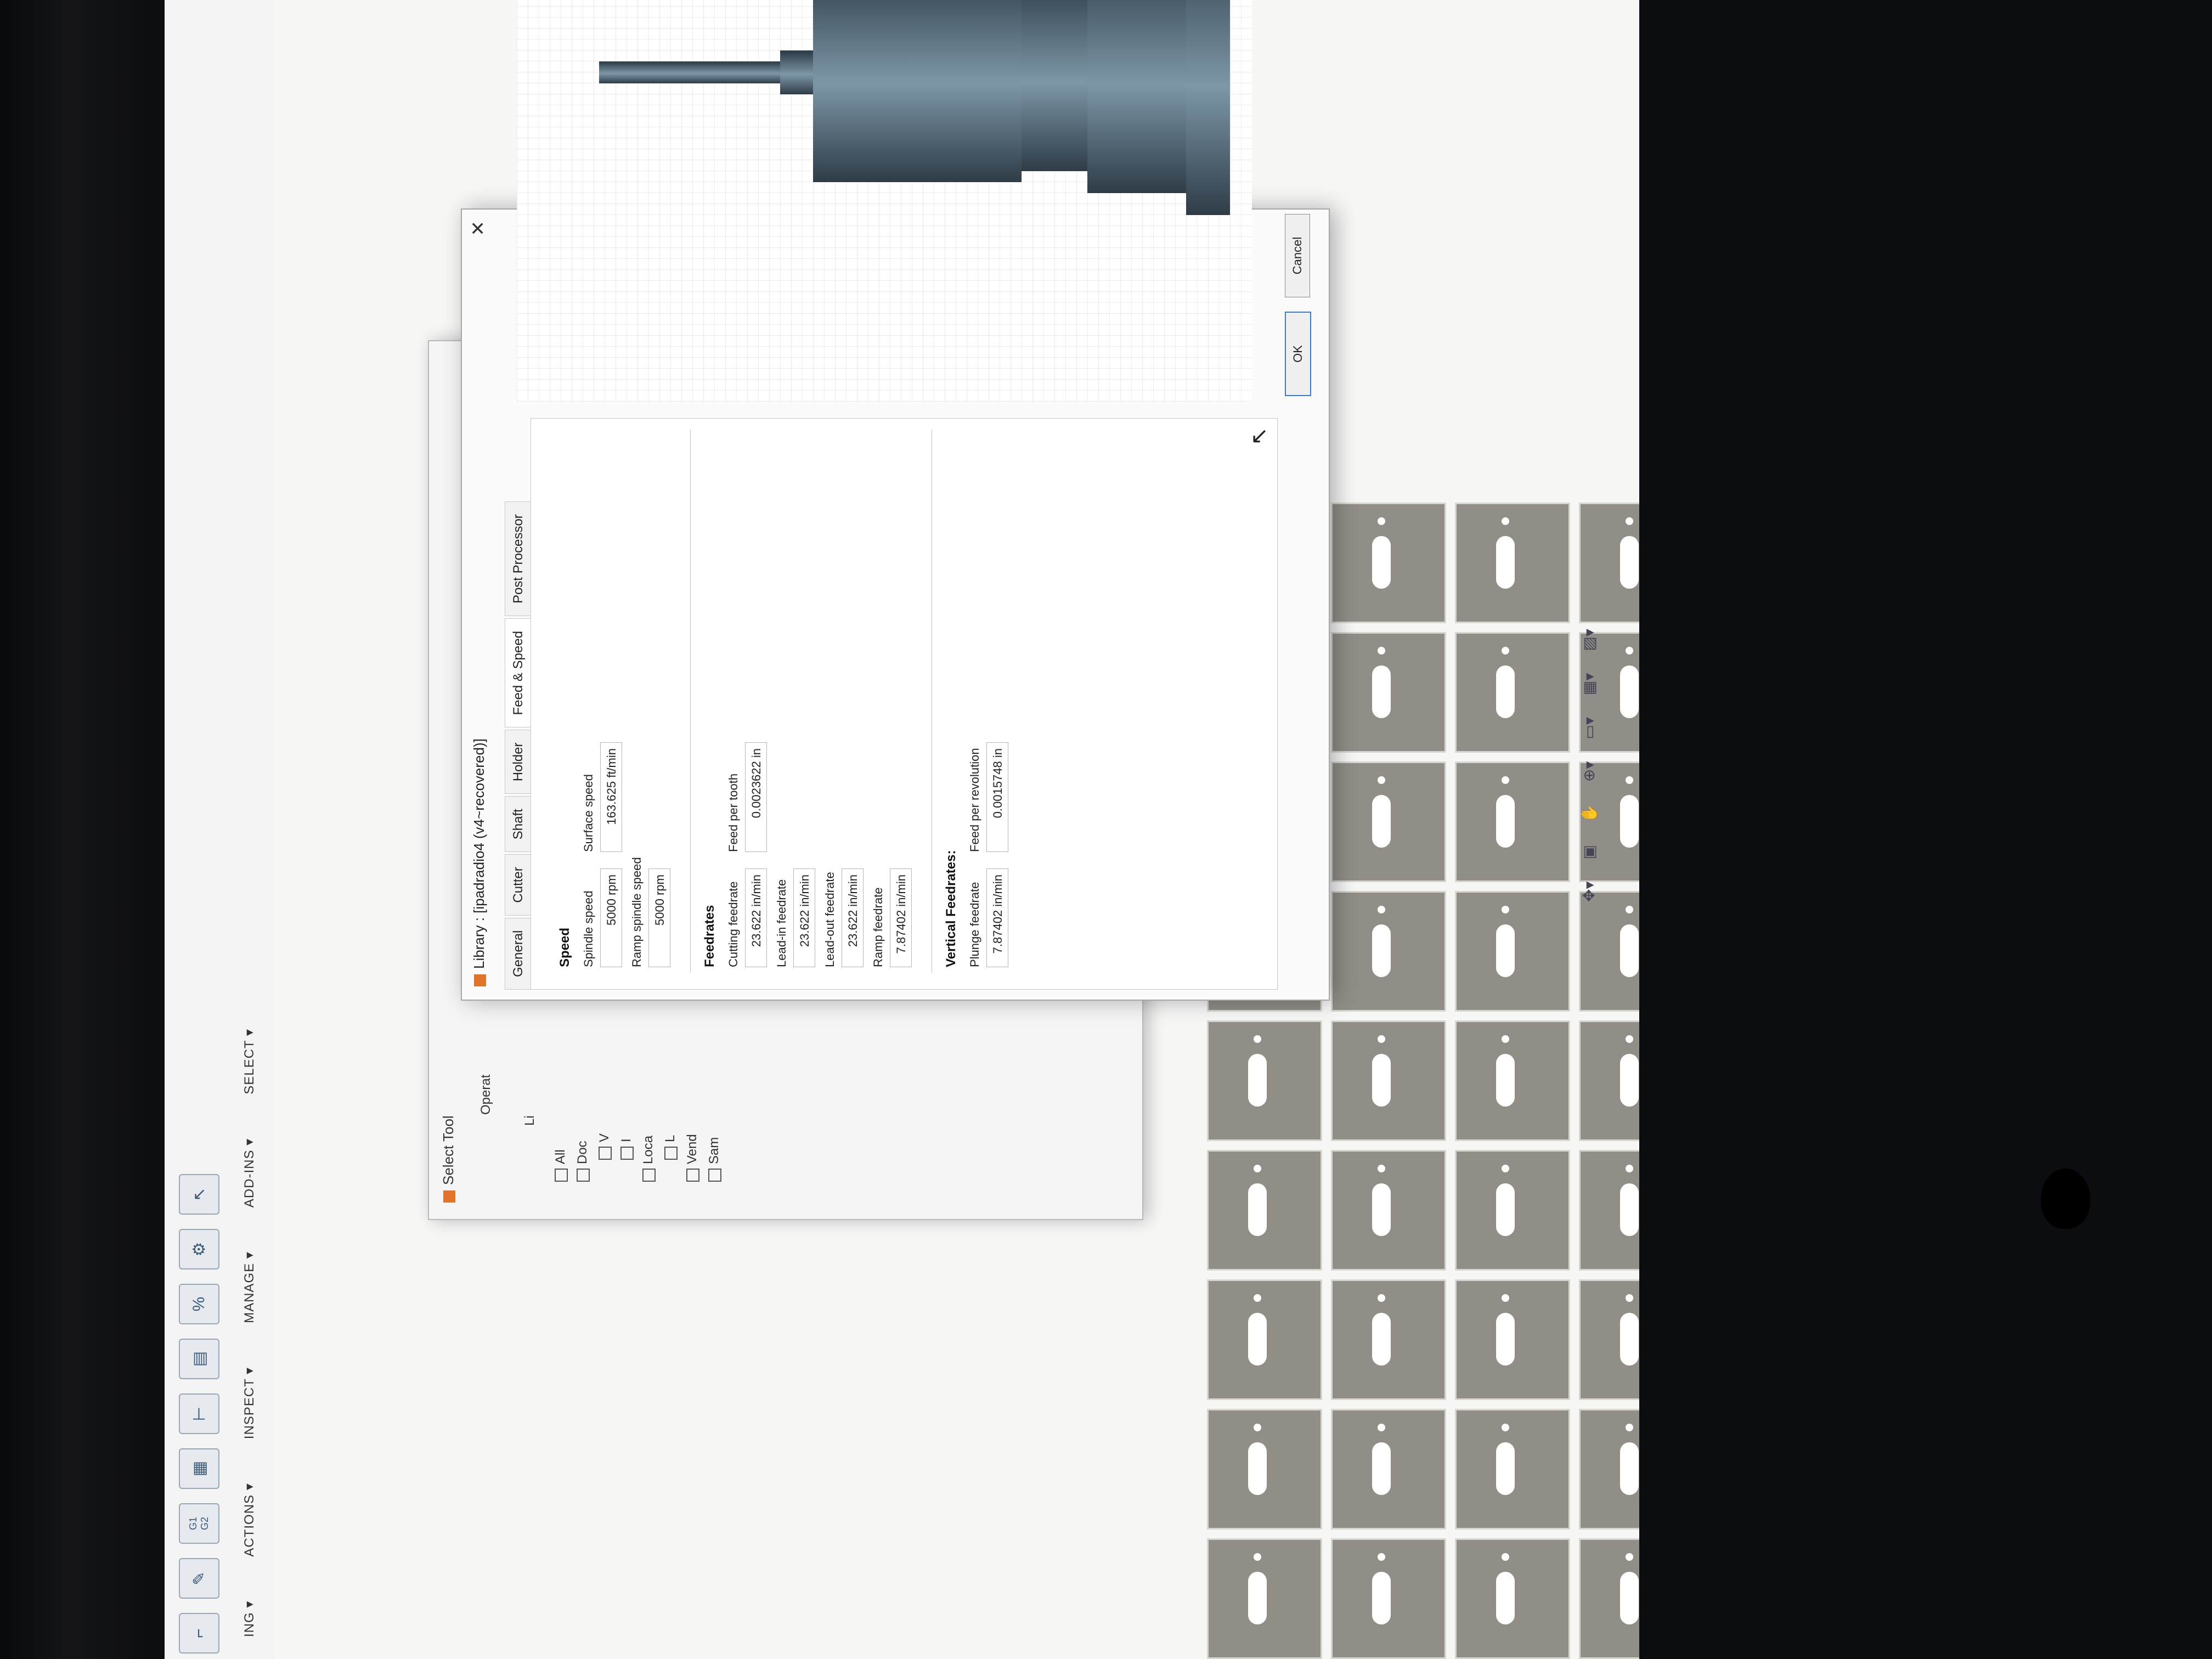 The image size is (2212, 1659). I want to click on tree-item-i: I, so click(627, 1159).